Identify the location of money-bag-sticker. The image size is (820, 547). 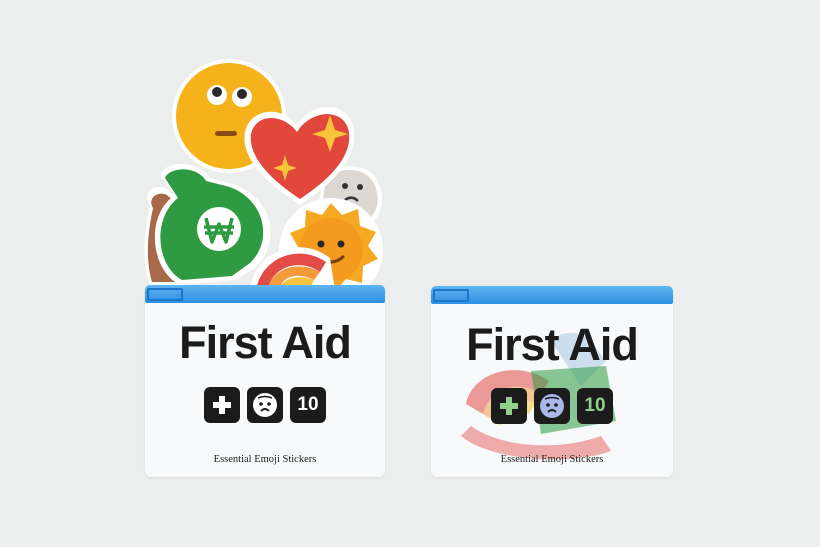
(212, 224).